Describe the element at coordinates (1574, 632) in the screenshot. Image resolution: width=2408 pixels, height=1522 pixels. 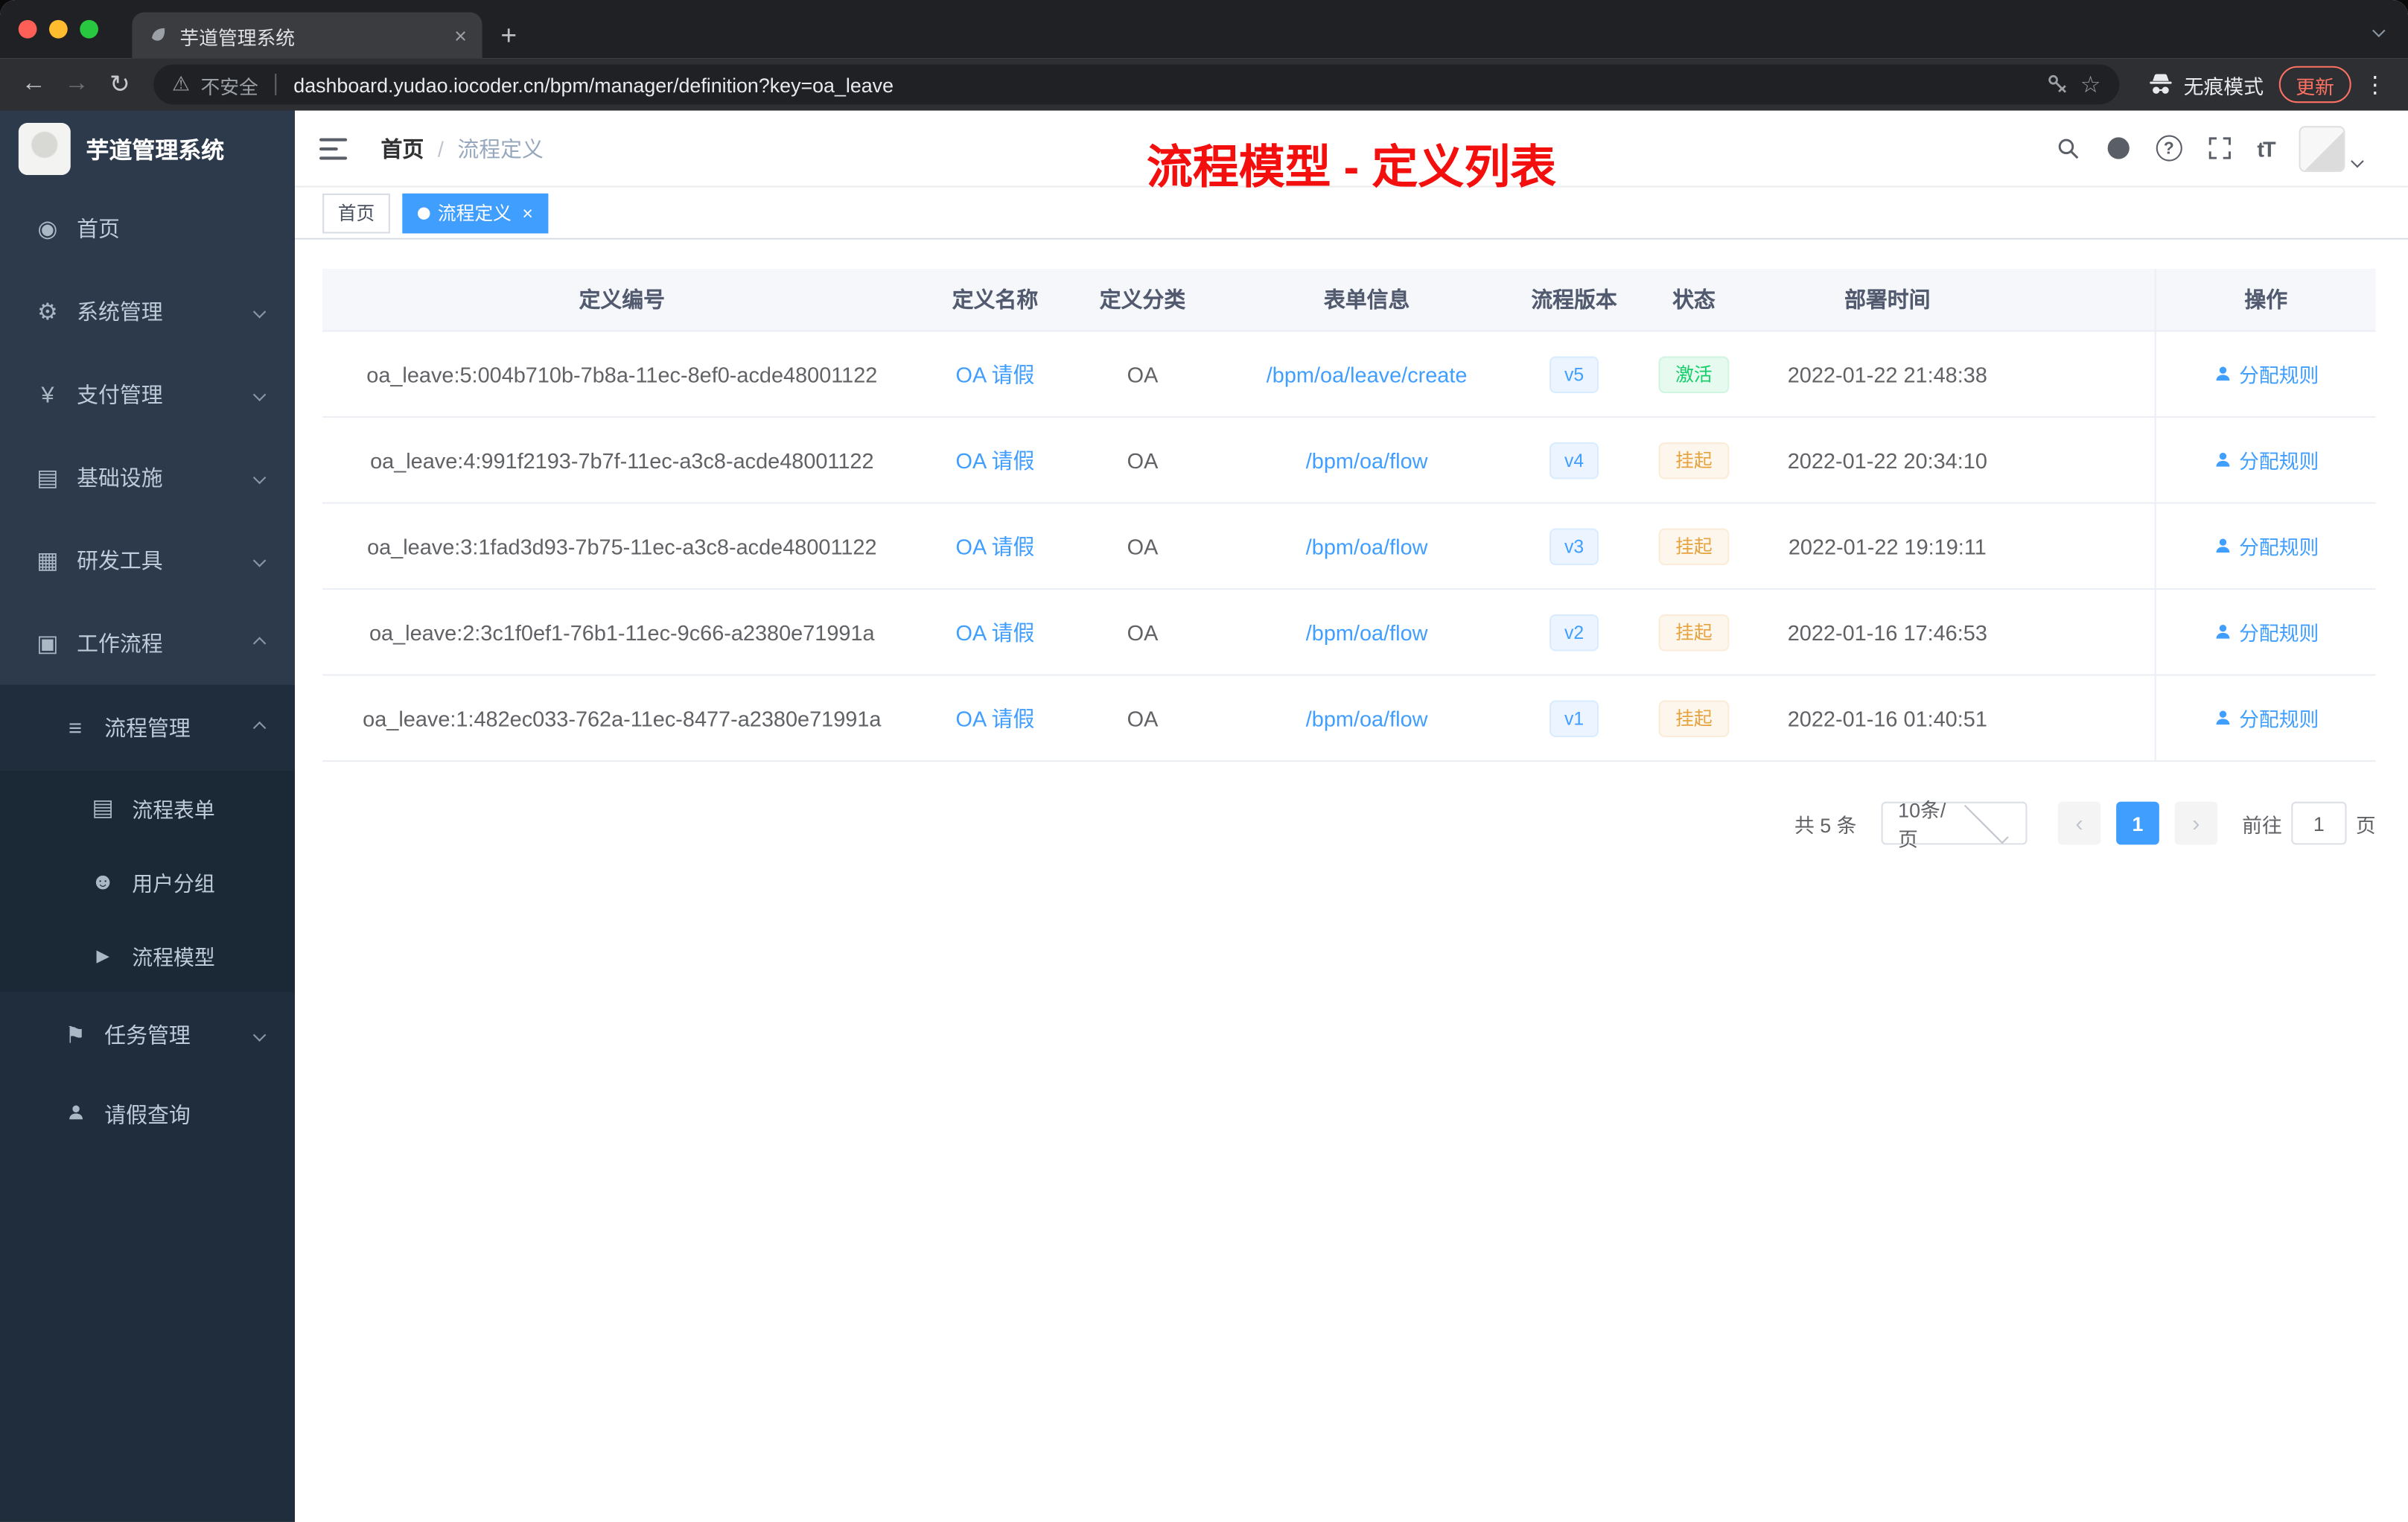
I see `version-badge: v2` at that location.